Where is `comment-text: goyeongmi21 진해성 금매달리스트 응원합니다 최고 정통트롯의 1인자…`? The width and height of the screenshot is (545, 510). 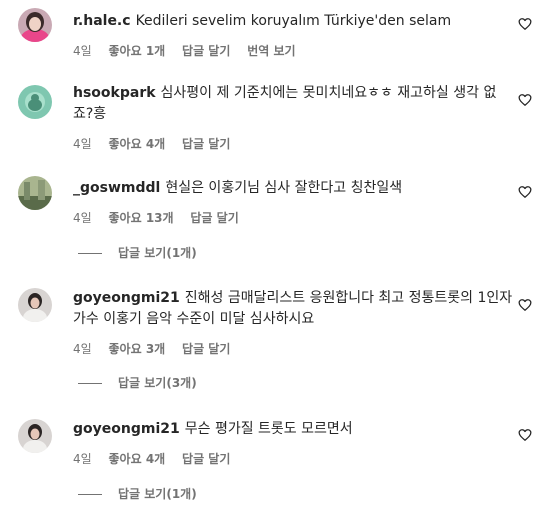 comment-text: goyeongmi21 진해성 금매달리스트 응원합니다 최고 정통트롯의 1인자… is located at coordinates (293, 309).